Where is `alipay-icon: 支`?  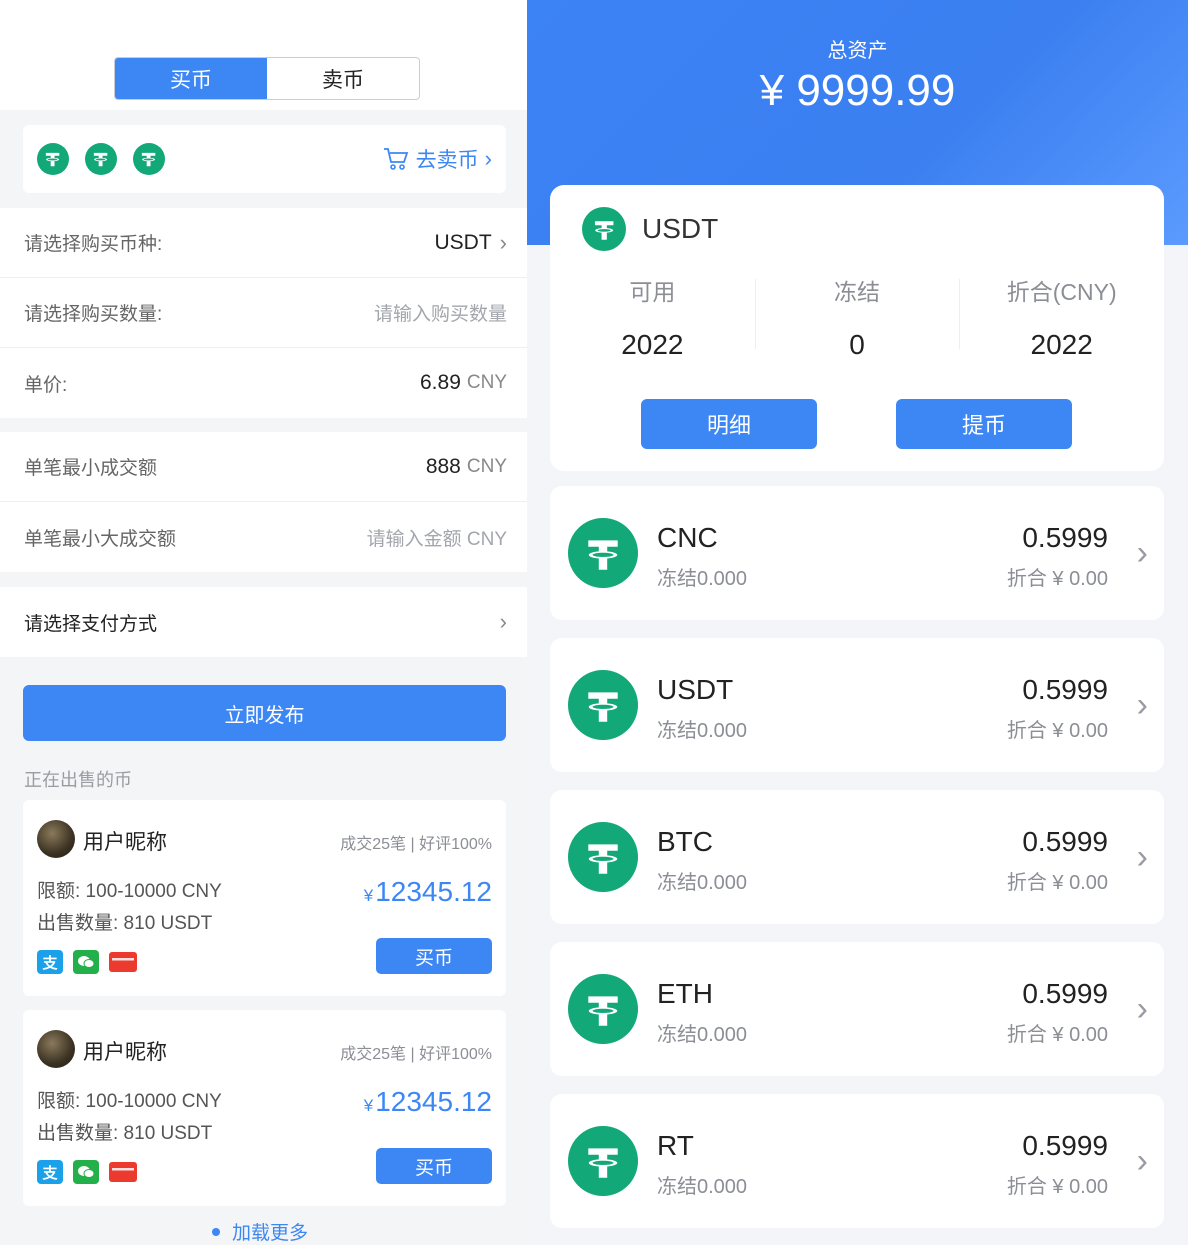
alipay-icon: 支 is located at coordinates (50, 962).